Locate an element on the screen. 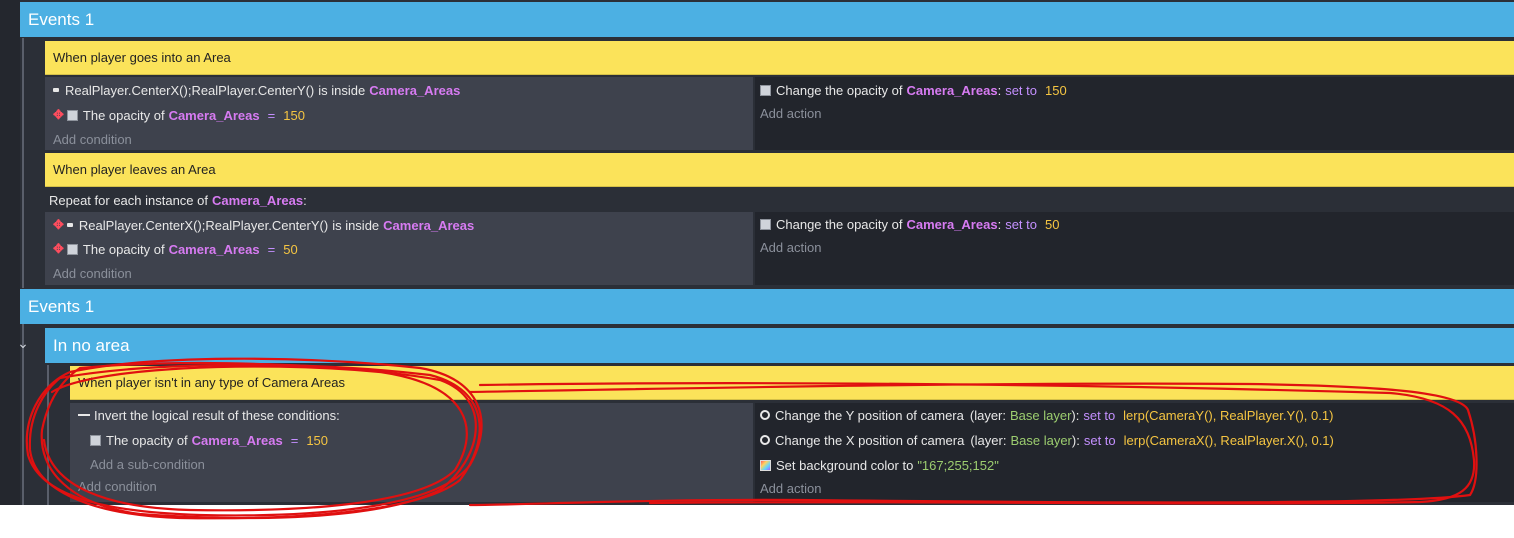 The image size is (1514, 538). condition-row: ✥ The opacity of Camera_Areas = 50 is located at coordinates (177, 249).